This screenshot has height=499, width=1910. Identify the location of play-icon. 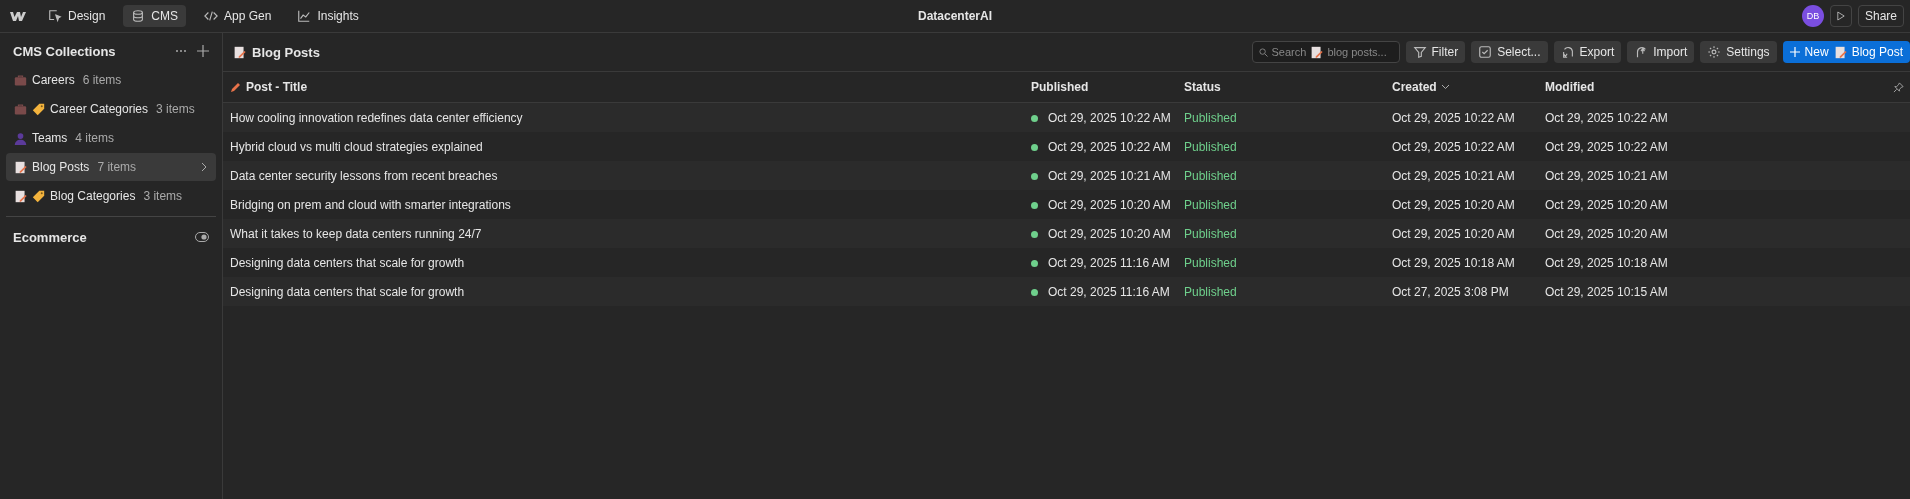
(1840, 16).